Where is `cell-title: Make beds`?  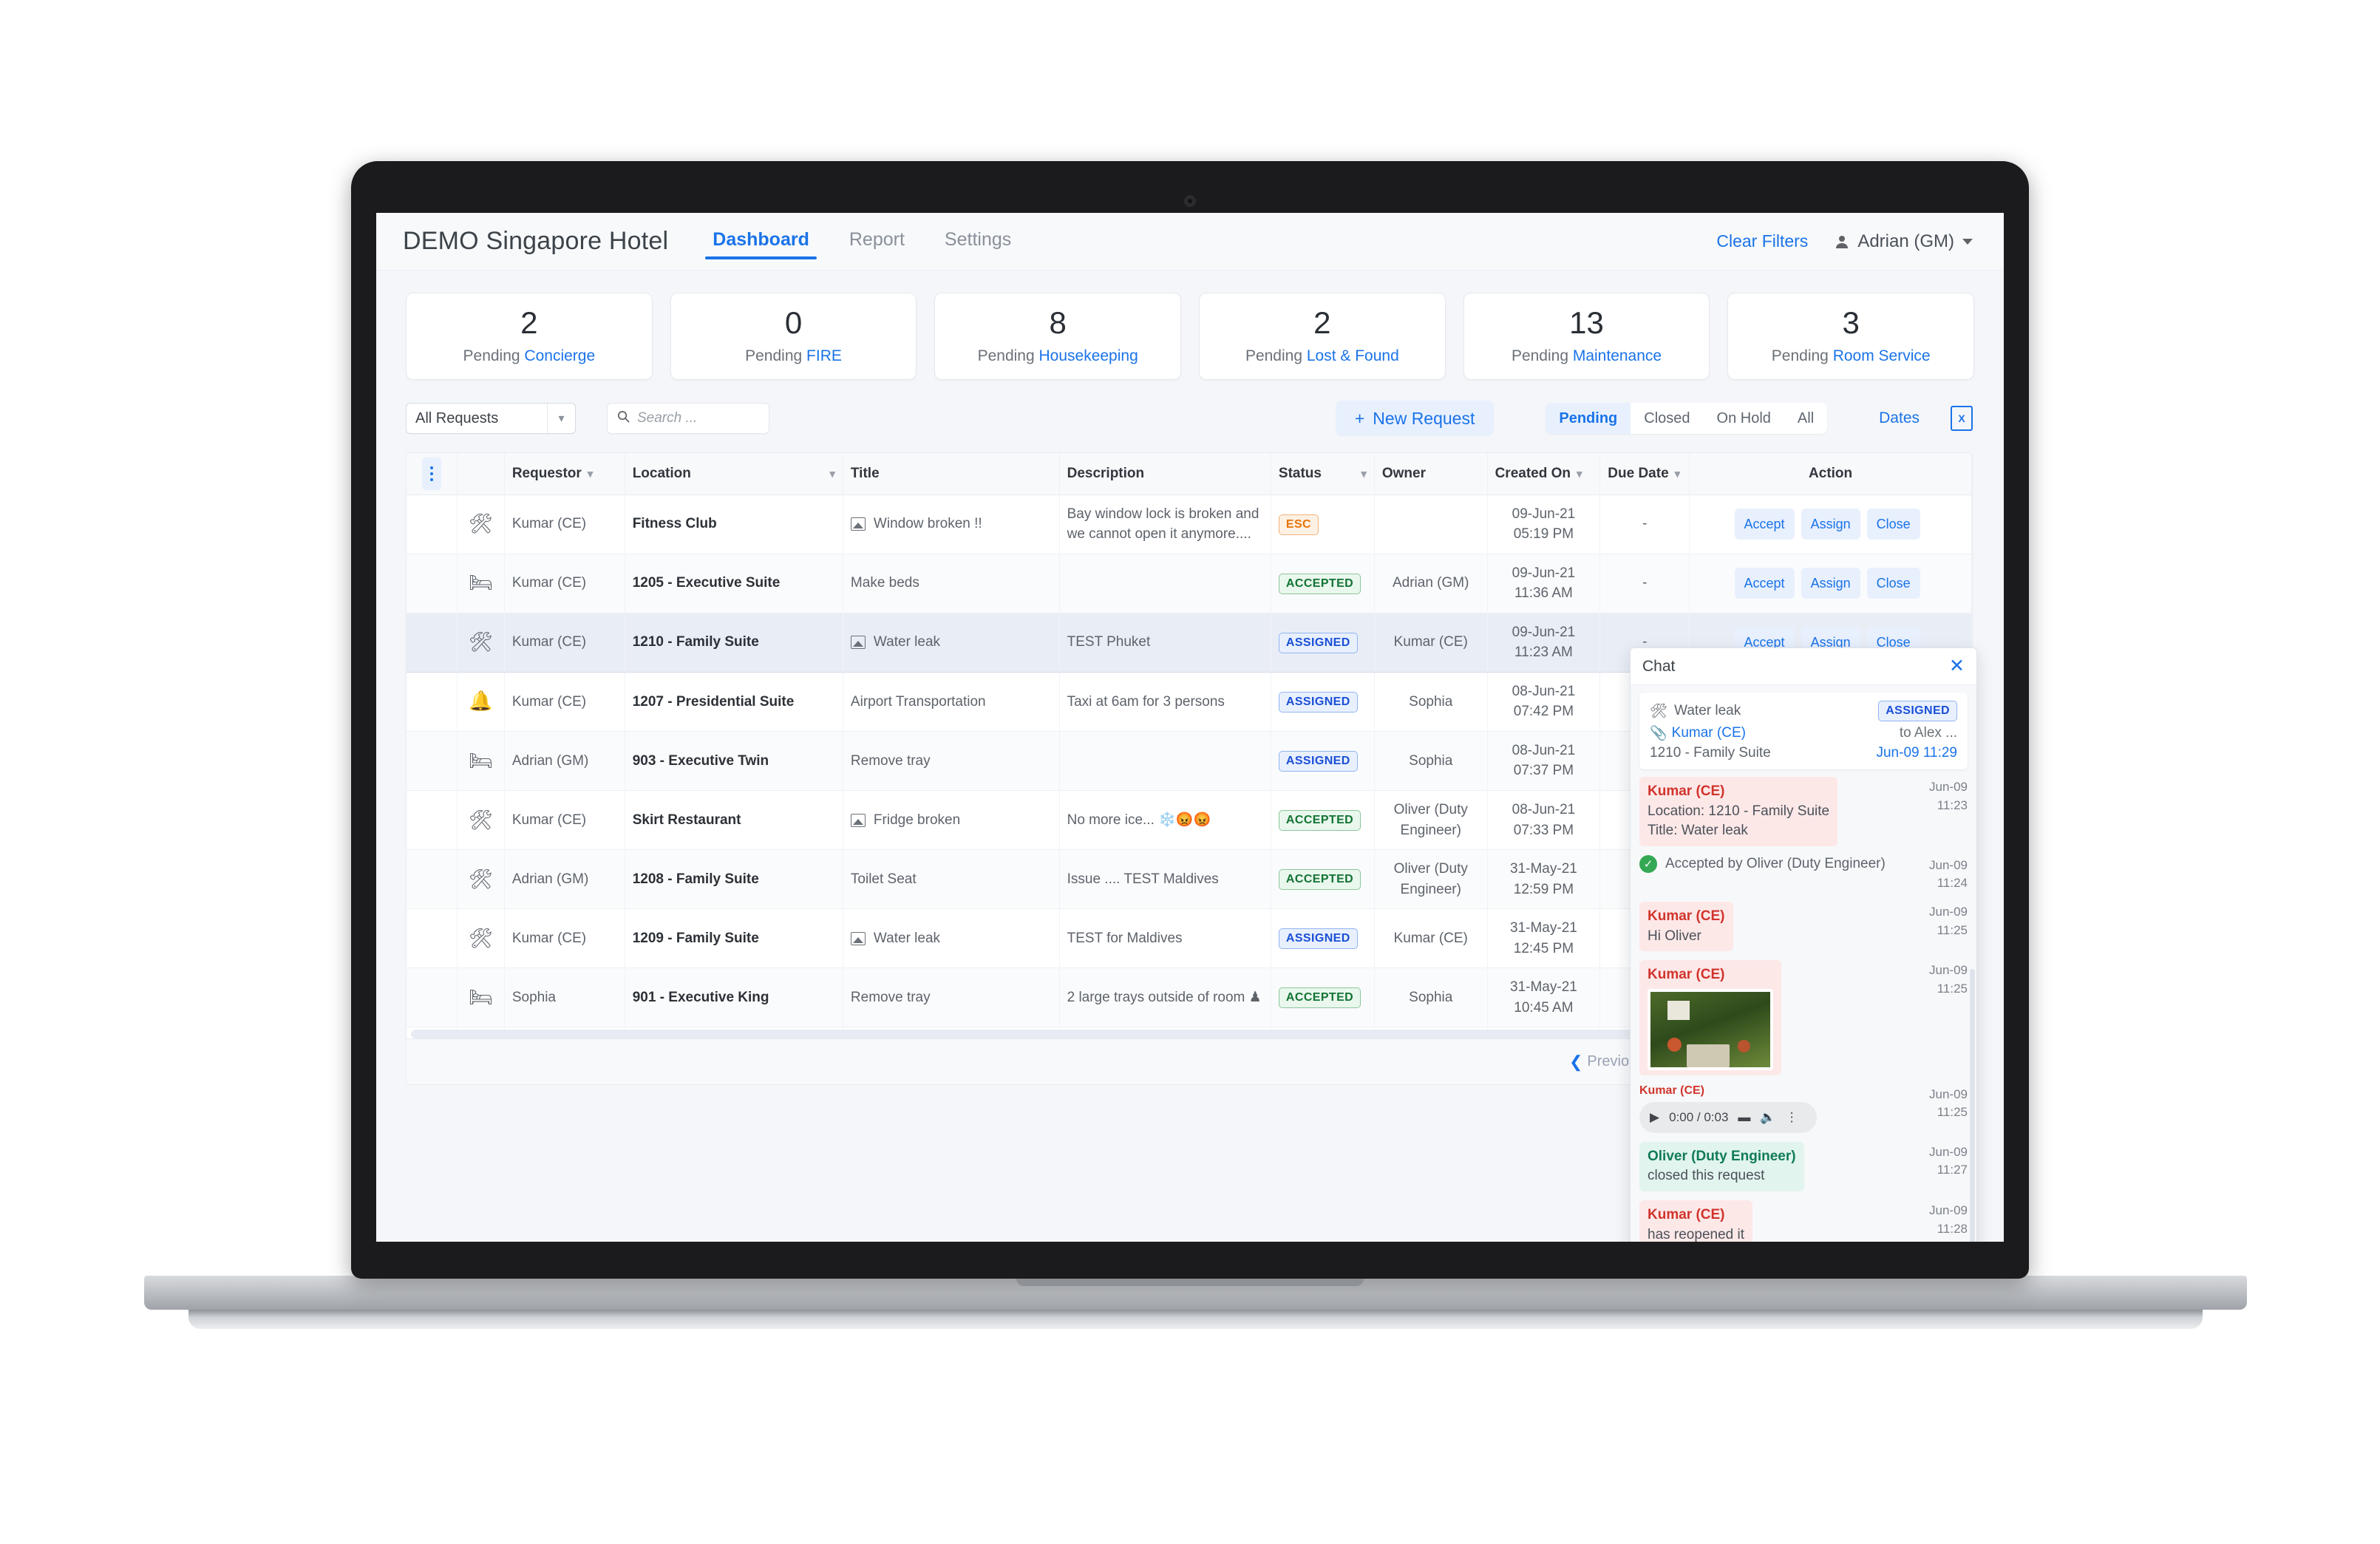
cell-title: Make beds is located at coordinates (951, 583).